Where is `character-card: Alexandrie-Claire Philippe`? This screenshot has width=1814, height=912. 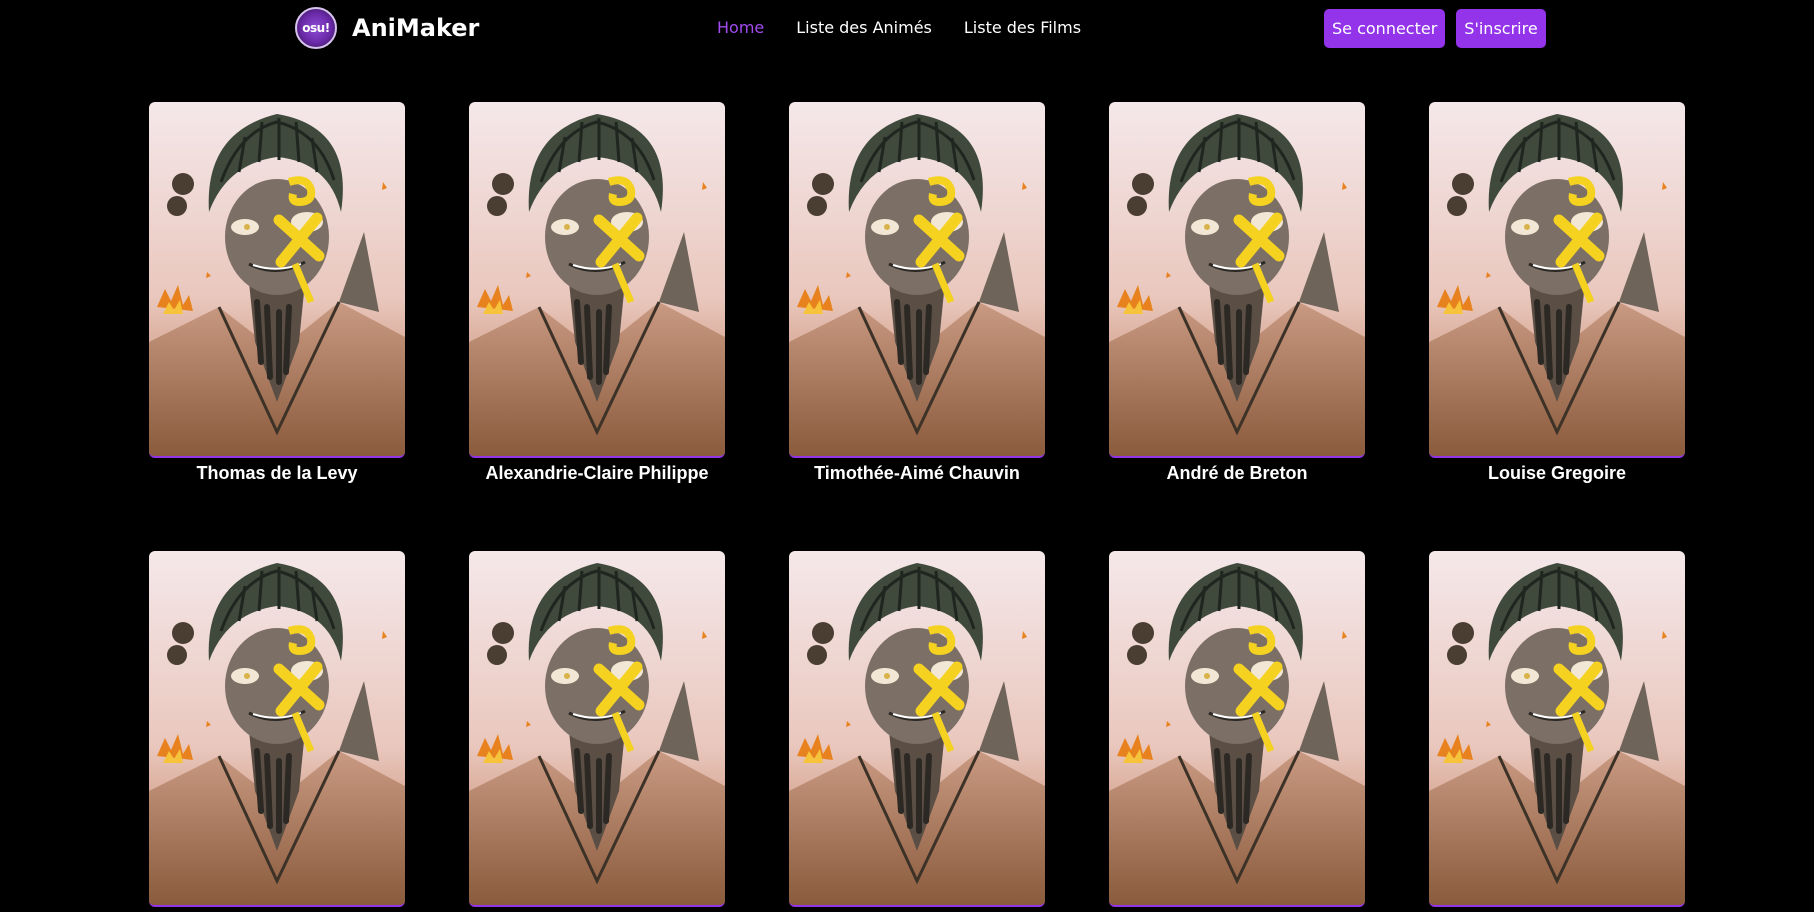 character-card: Alexandrie-Claire Philippe is located at coordinates (597, 293).